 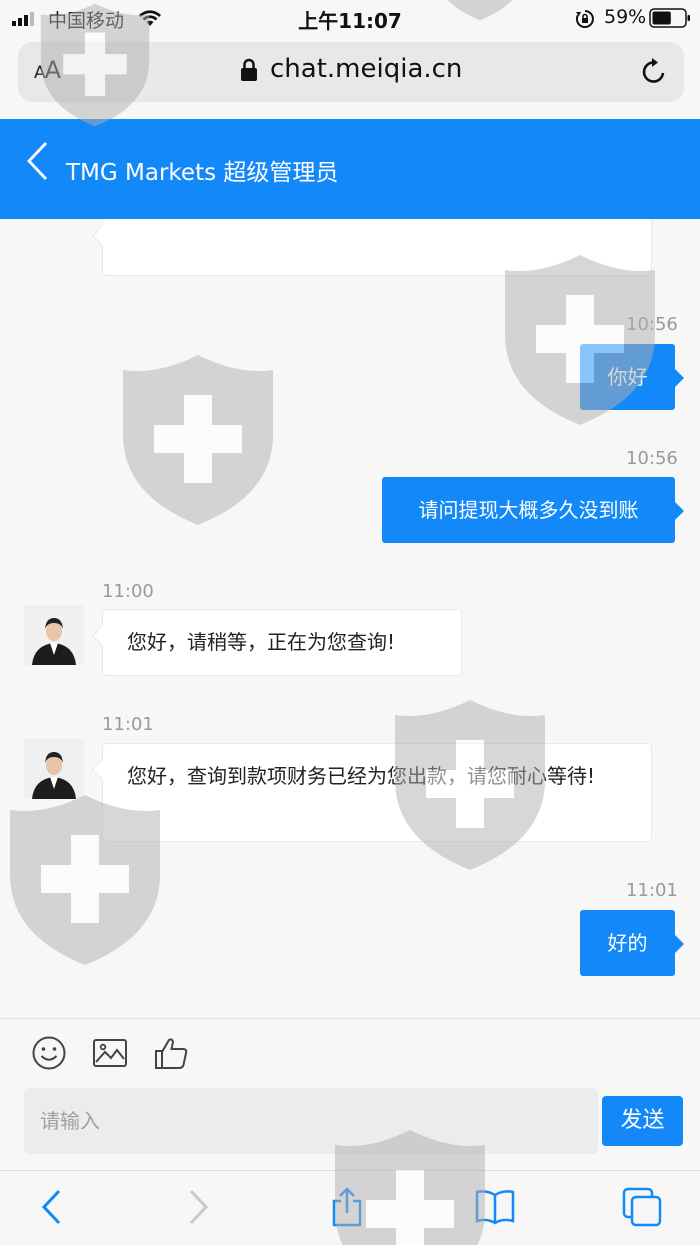 What do you see at coordinates (533, 510) in the screenshot?
I see `message-bubble-outgoing: 请问提现大概多久没到账` at bounding box center [533, 510].